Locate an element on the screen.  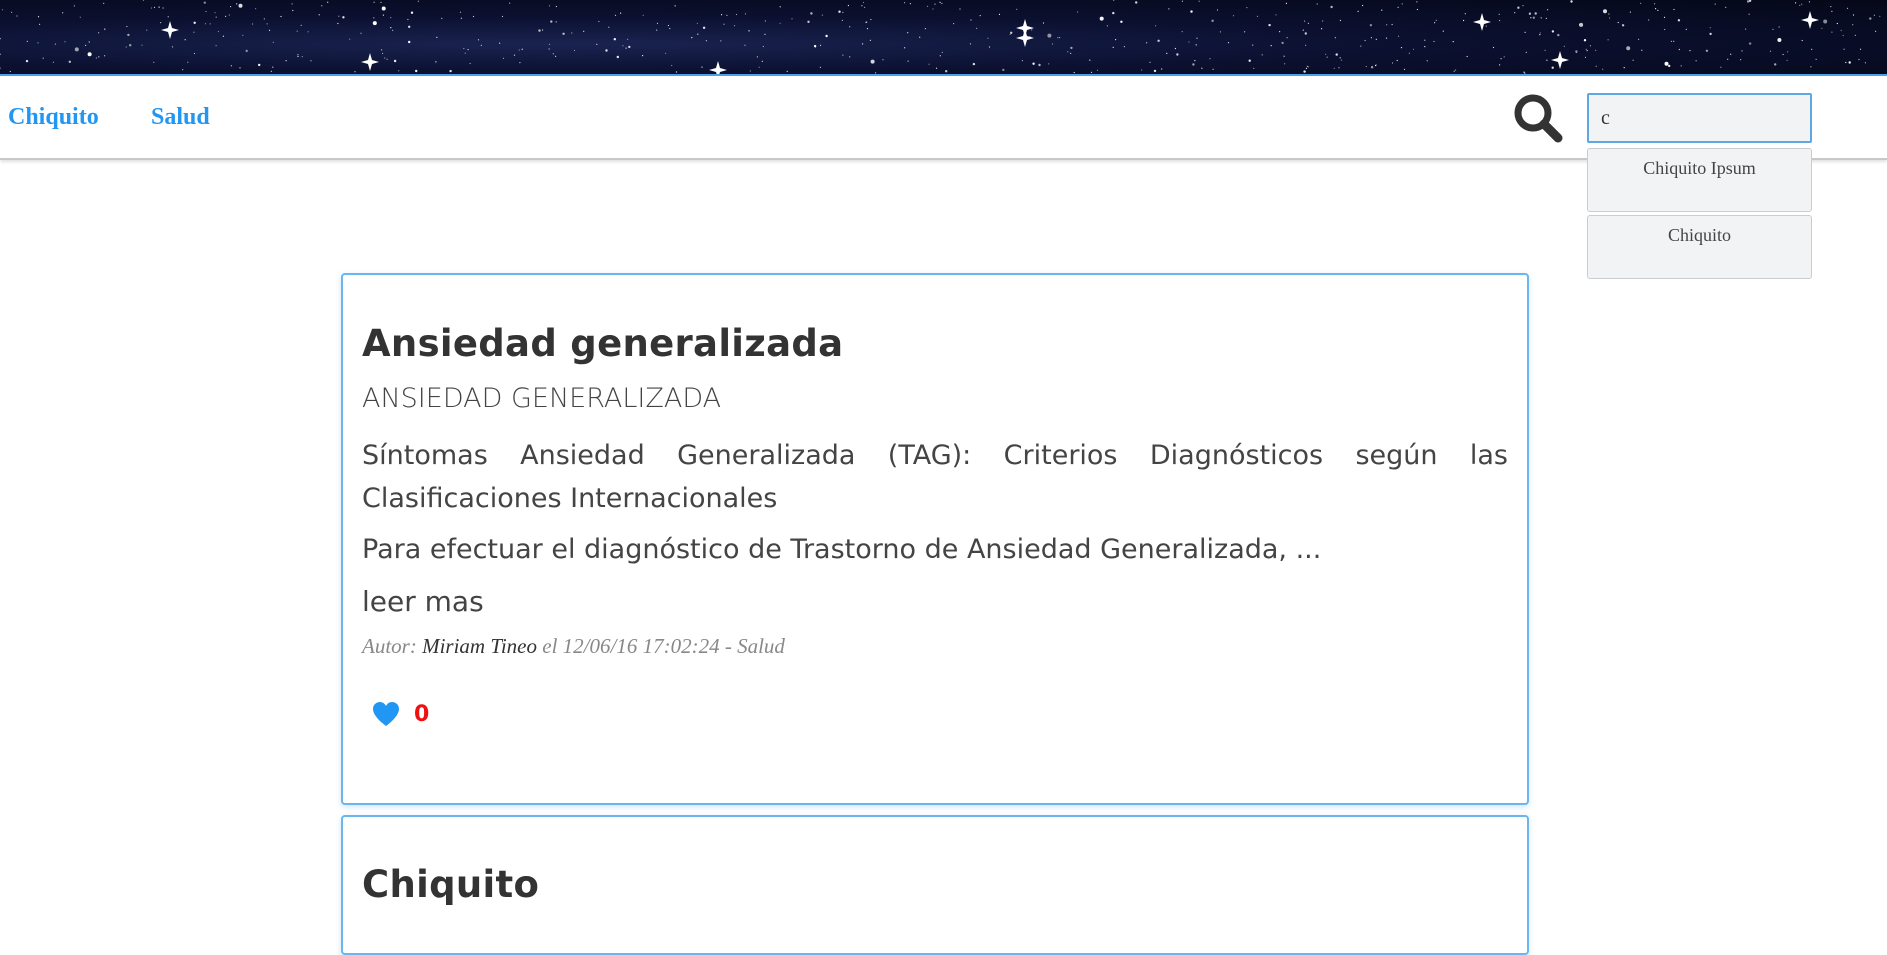
header-banner is located at coordinates (943, 37).